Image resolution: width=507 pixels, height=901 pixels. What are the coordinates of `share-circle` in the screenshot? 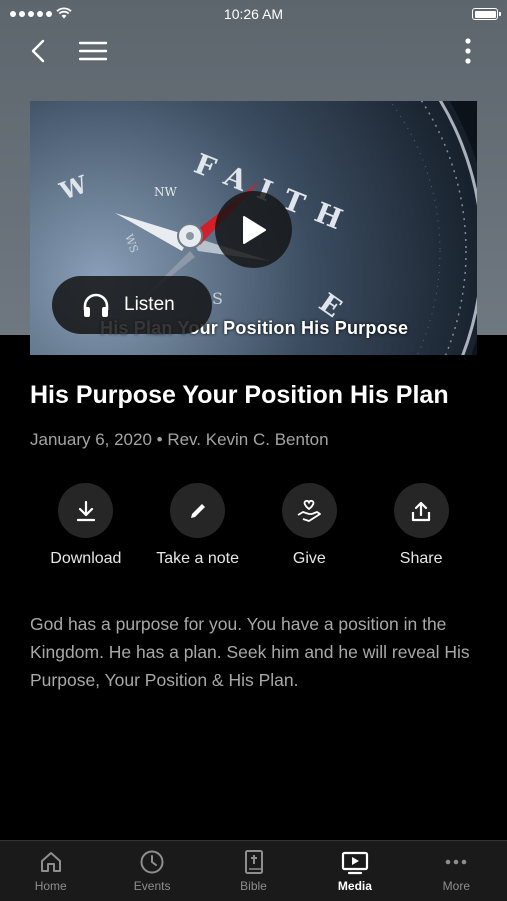 It's located at (421, 510).